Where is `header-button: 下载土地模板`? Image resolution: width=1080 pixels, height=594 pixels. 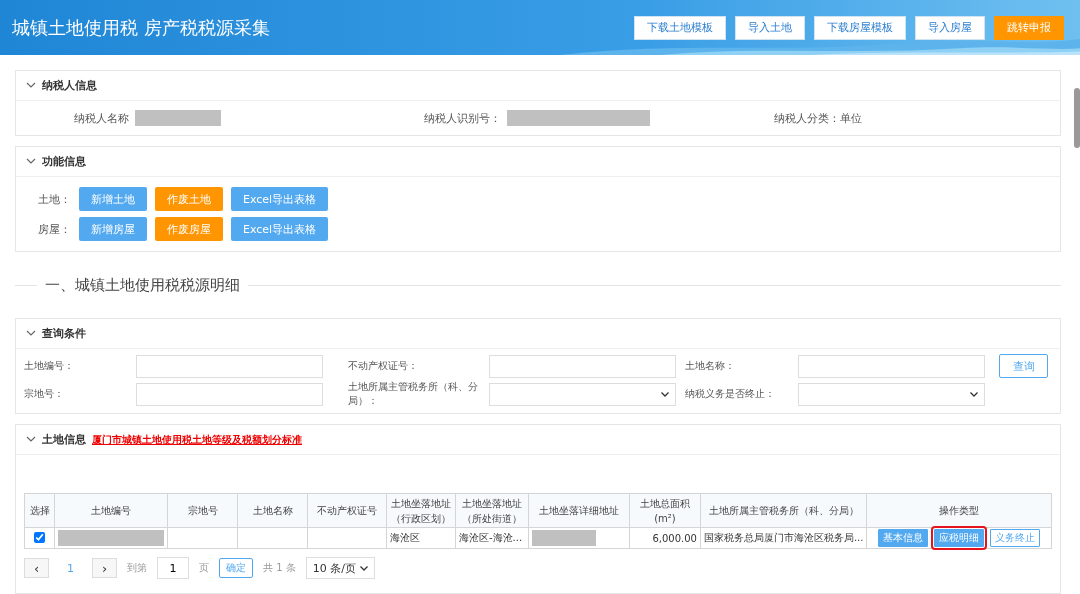 header-button: 下载土地模板 is located at coordinates (680, 27).